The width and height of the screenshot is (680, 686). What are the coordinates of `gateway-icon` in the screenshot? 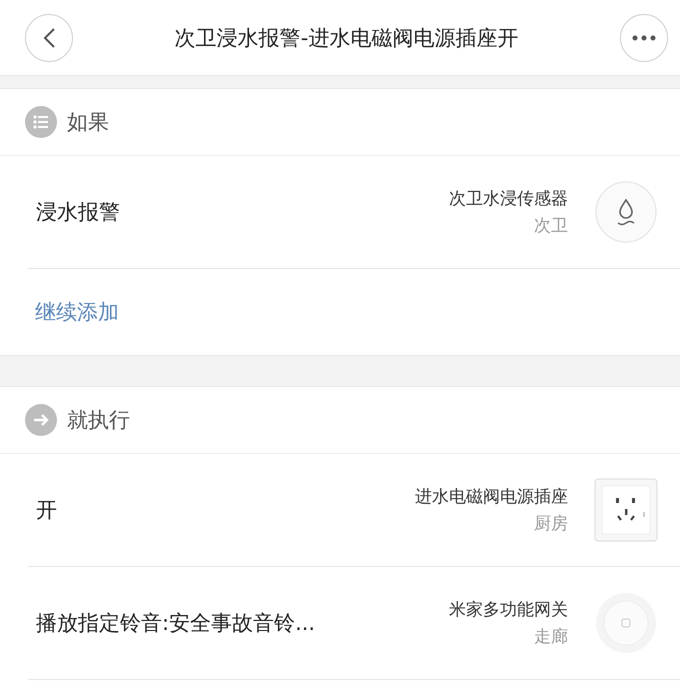 It's located at (626, 623).